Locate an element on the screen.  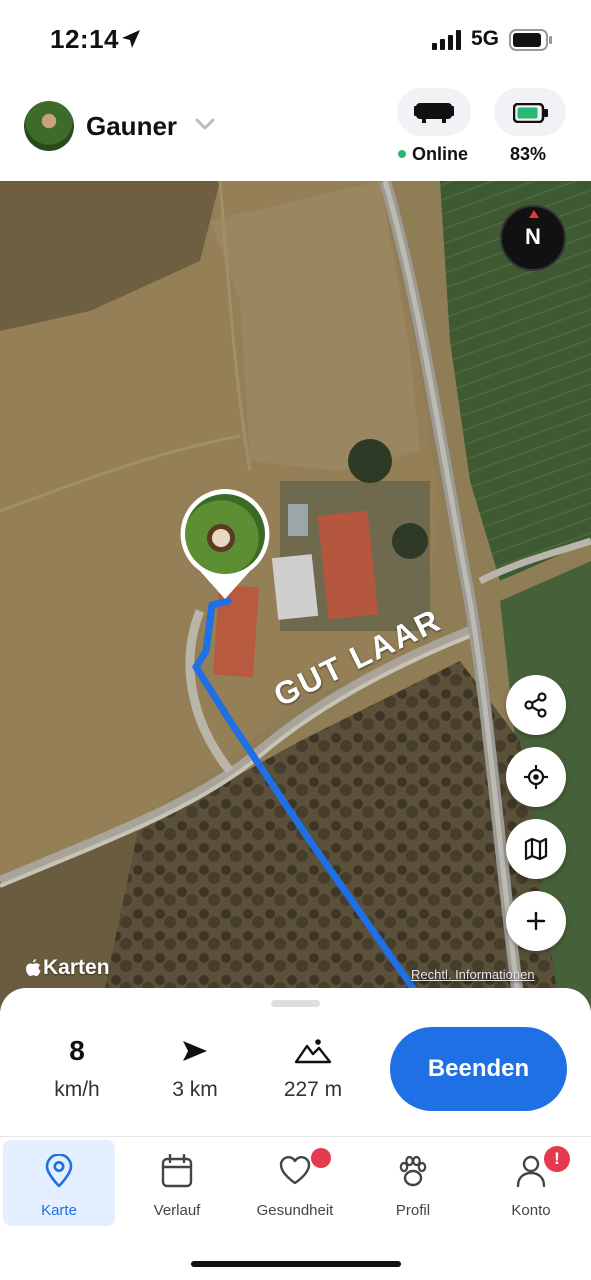
online-status-dot is located at coordinates (402, 154).